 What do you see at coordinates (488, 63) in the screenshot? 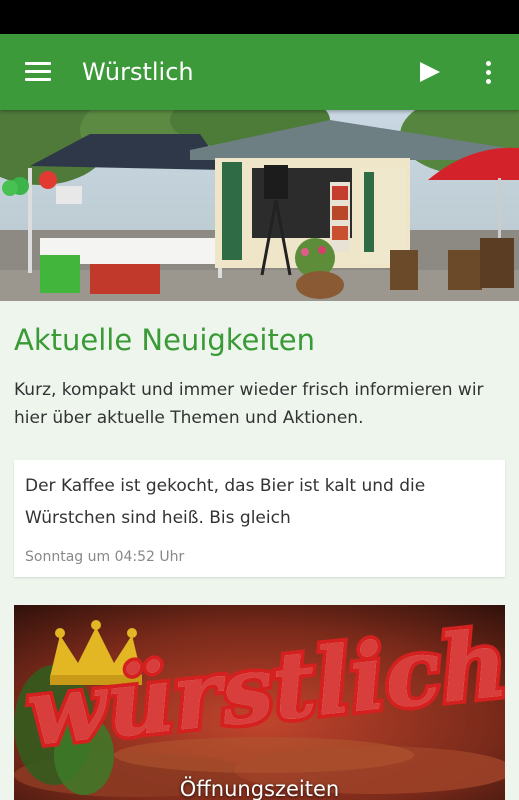
I see `more-vertical-icon` at bounding box center [488, 63].